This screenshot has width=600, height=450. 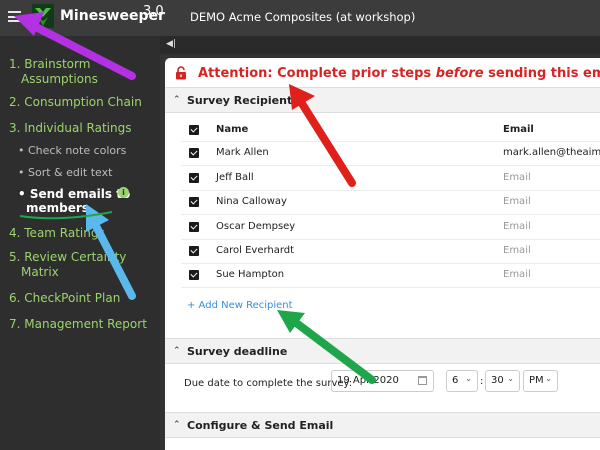 What do you see at coordinates (171, 44) in the screenshot?
I see `collapse-sidebar-icon: ◀​|` at bounding box center [171, 44].